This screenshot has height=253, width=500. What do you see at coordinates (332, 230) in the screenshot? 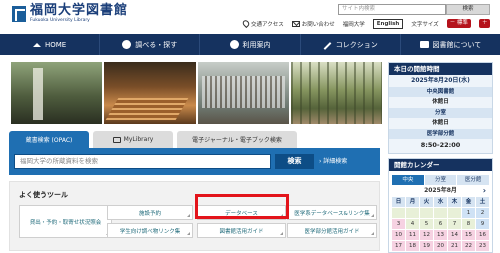
I see `tool-medical-branch-guide: 医学部分館活用ガイド` at bounding box center [332, 230].